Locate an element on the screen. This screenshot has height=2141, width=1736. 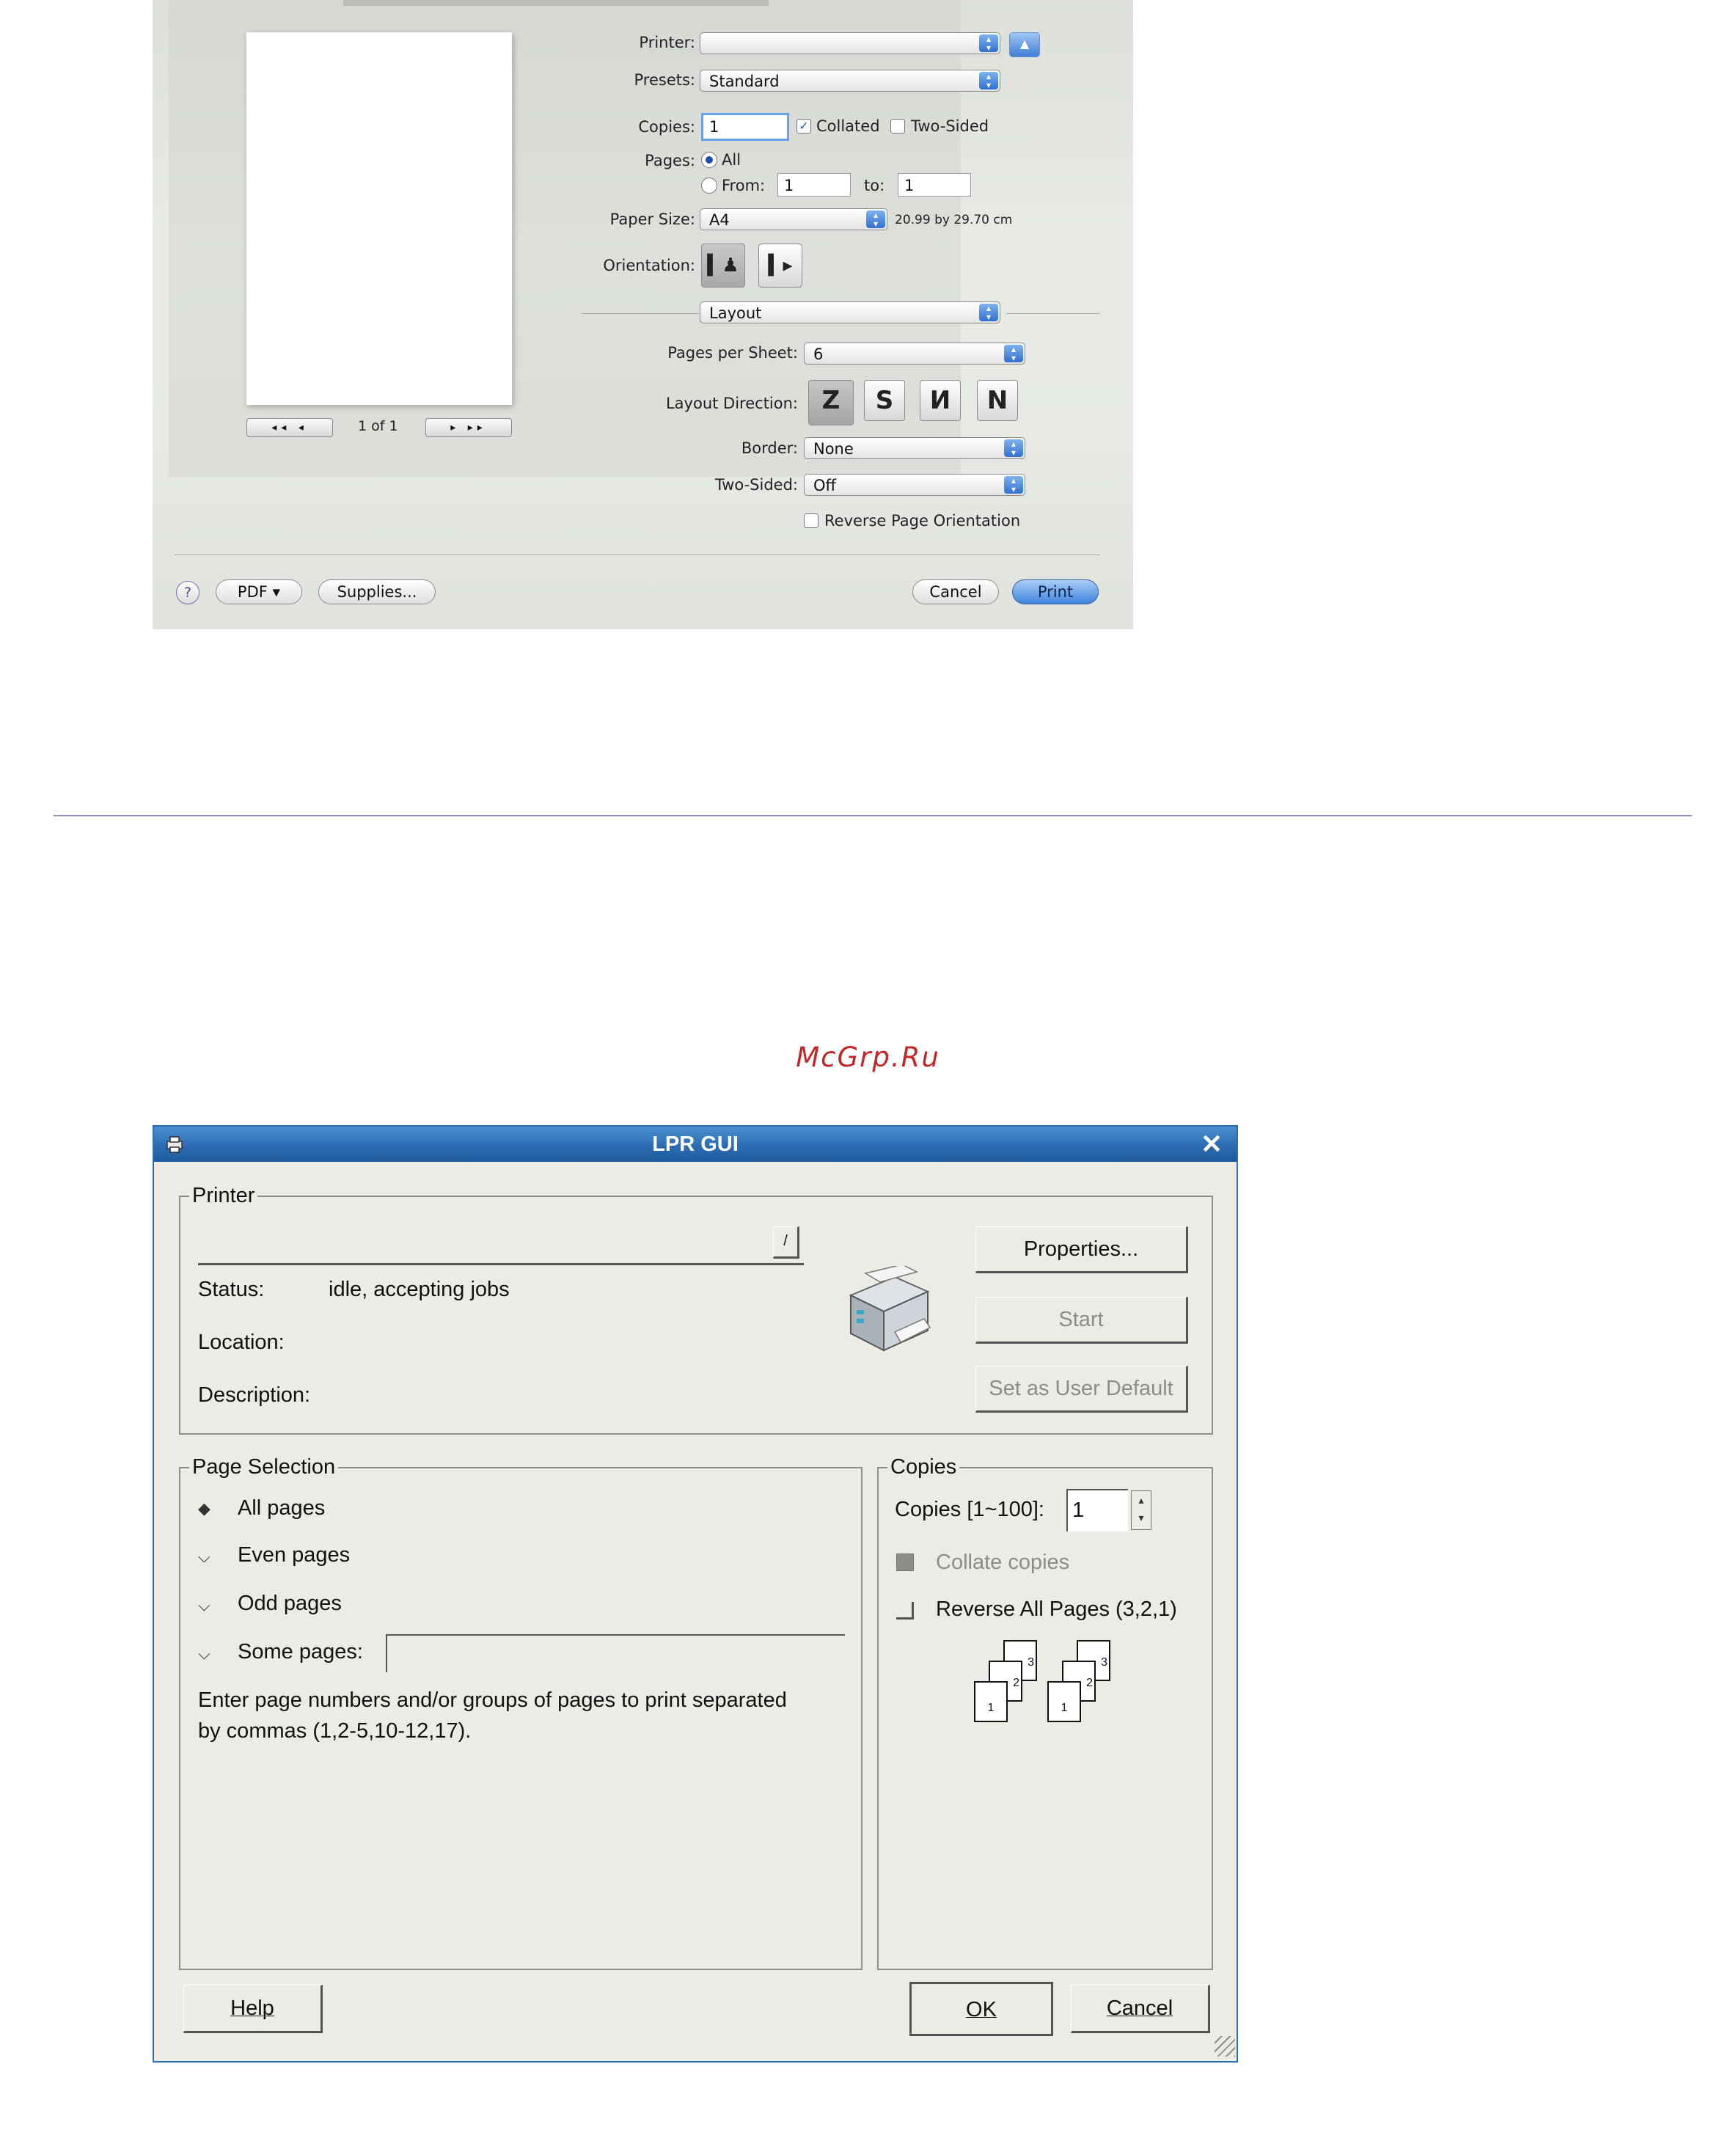
collated-label: Collated is located at coordinates (848, 126).